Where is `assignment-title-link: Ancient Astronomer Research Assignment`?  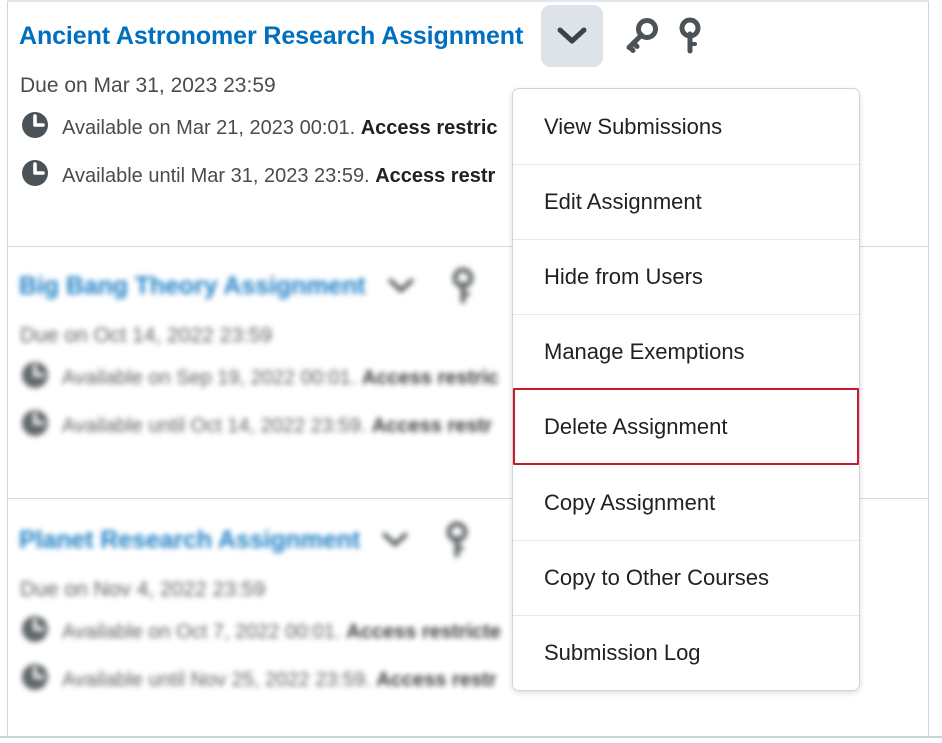 assignment-title-link: Ancient Astronomer Research Assignment is located at coordinates (271, 36).